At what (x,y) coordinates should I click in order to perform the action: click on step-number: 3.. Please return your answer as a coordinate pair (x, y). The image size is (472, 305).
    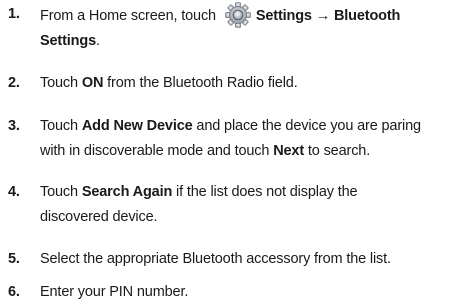
    Looking at the image, I should click on (14, 126).